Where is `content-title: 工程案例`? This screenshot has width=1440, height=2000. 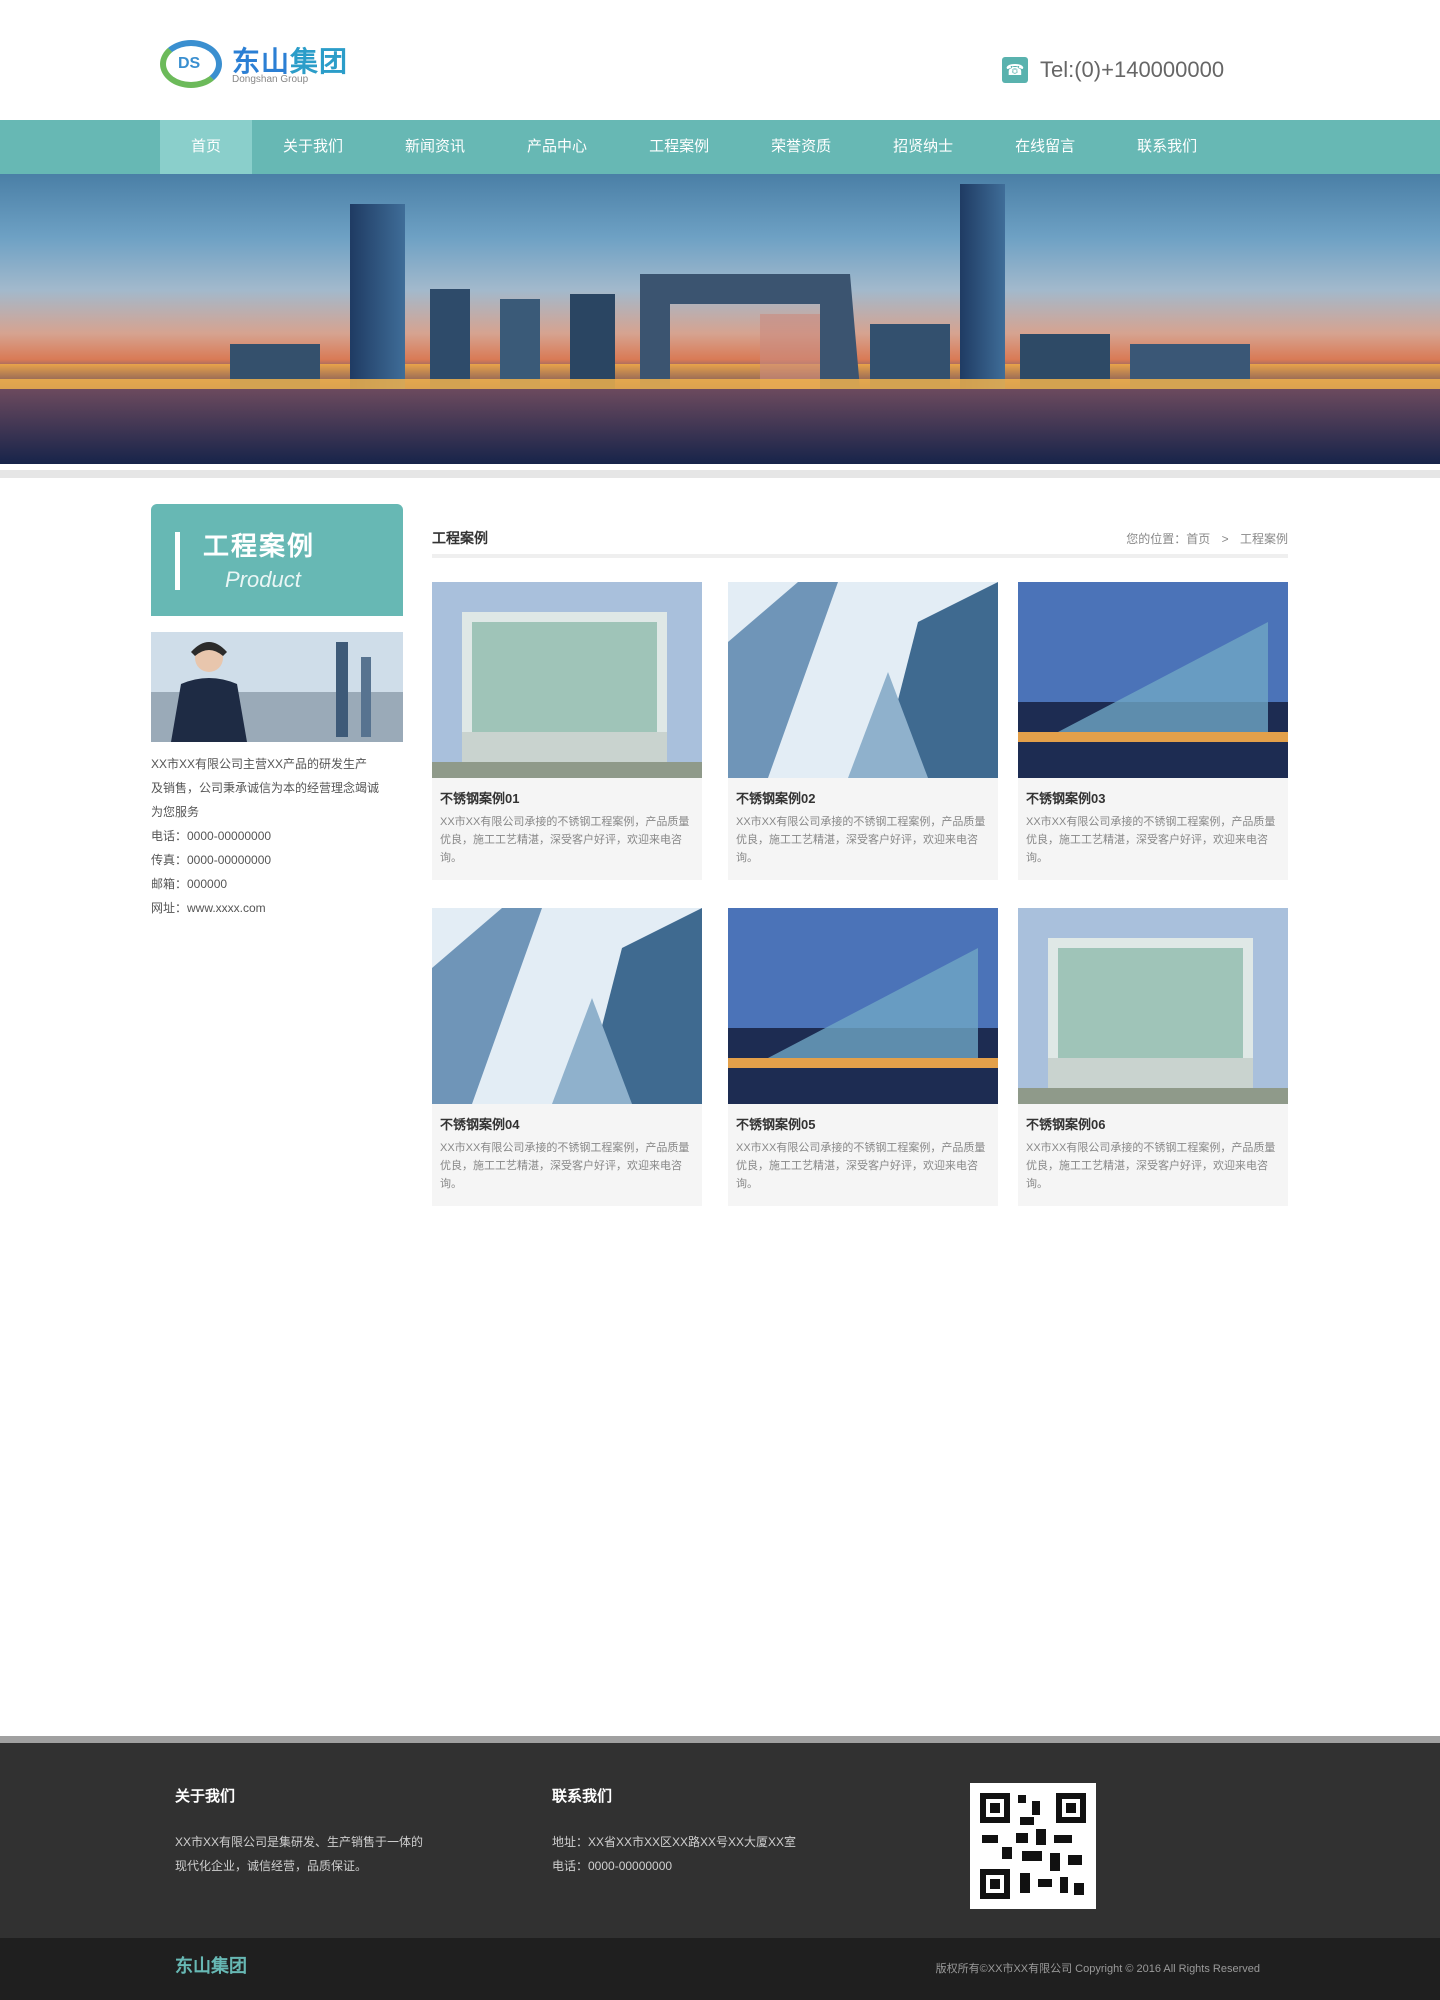
content-title: 工程案例 is located at coordinates (460, 538).